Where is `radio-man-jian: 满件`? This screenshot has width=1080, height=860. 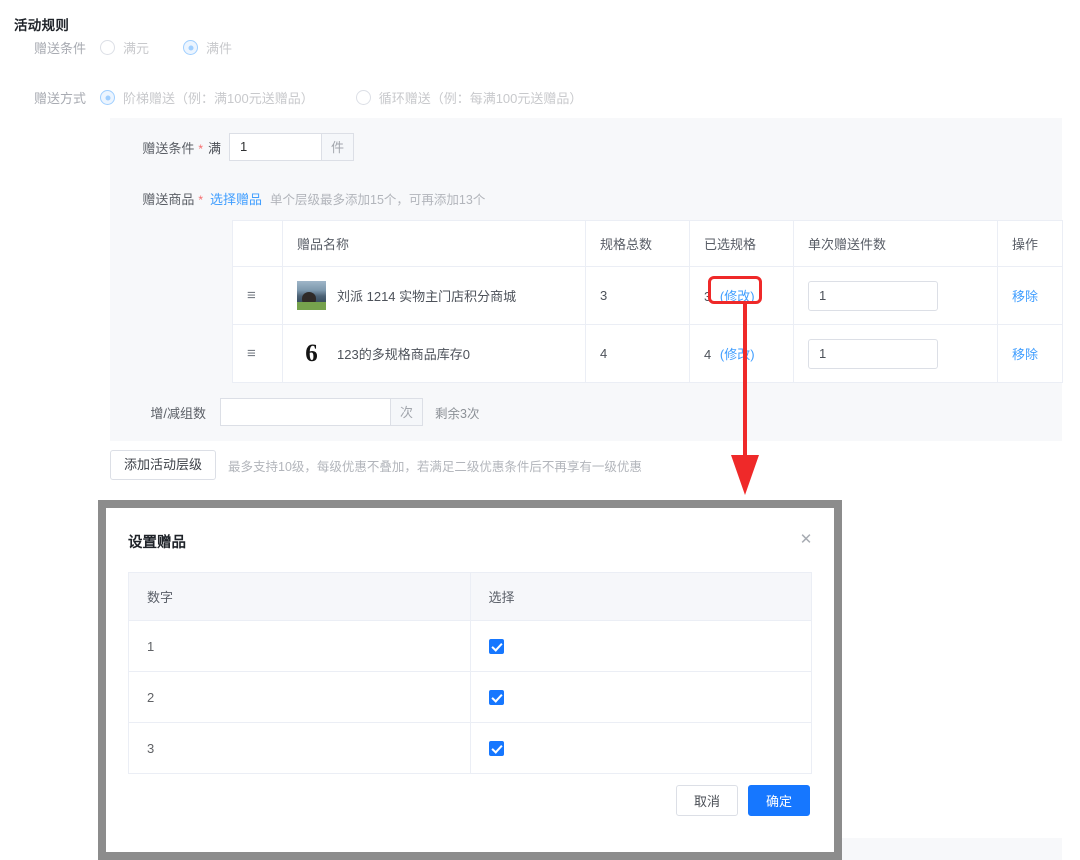
radio-man-jian: 满件 is located at coordinates (207, 47).